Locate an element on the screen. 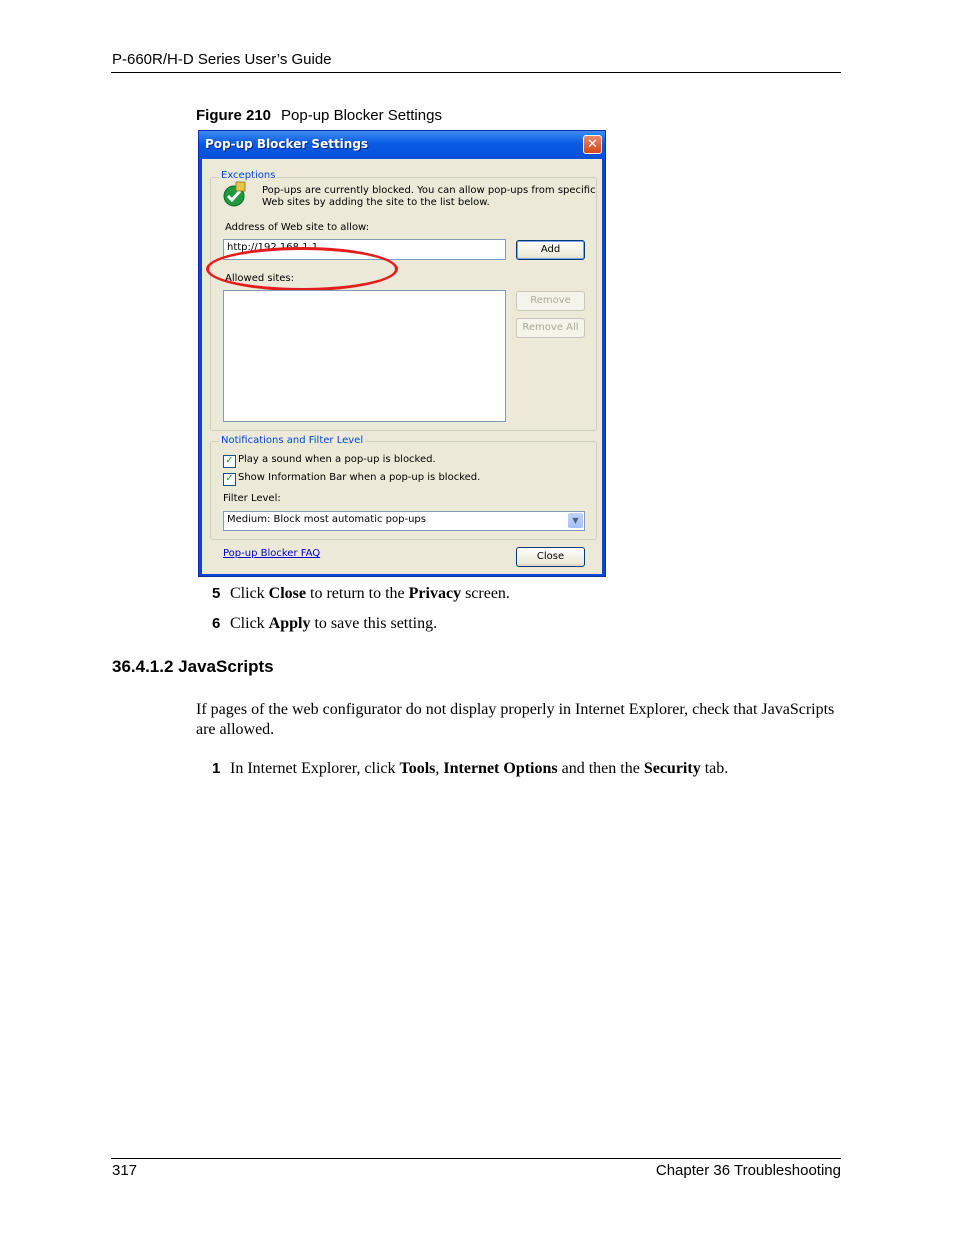 This screenshot has width=954, height=1235. figure-caption: Figure 210 Pop-up Blocker Settings is located at coordinates (319, 115).